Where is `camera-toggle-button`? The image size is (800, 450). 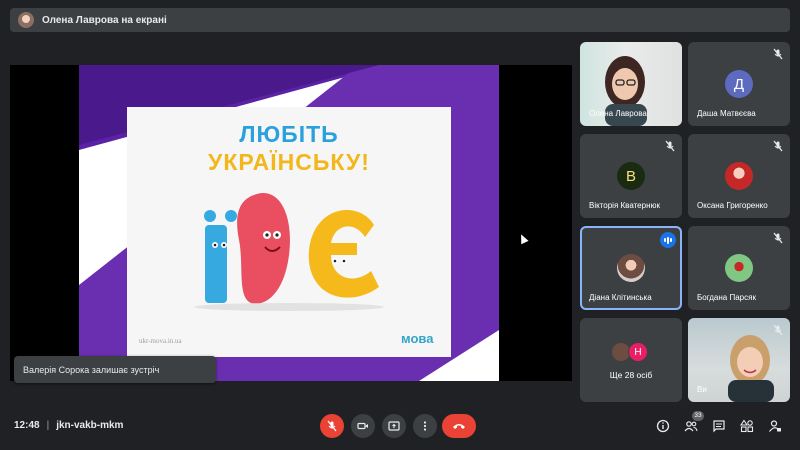 camera-toggle-button is located at coordinates (363, 426).